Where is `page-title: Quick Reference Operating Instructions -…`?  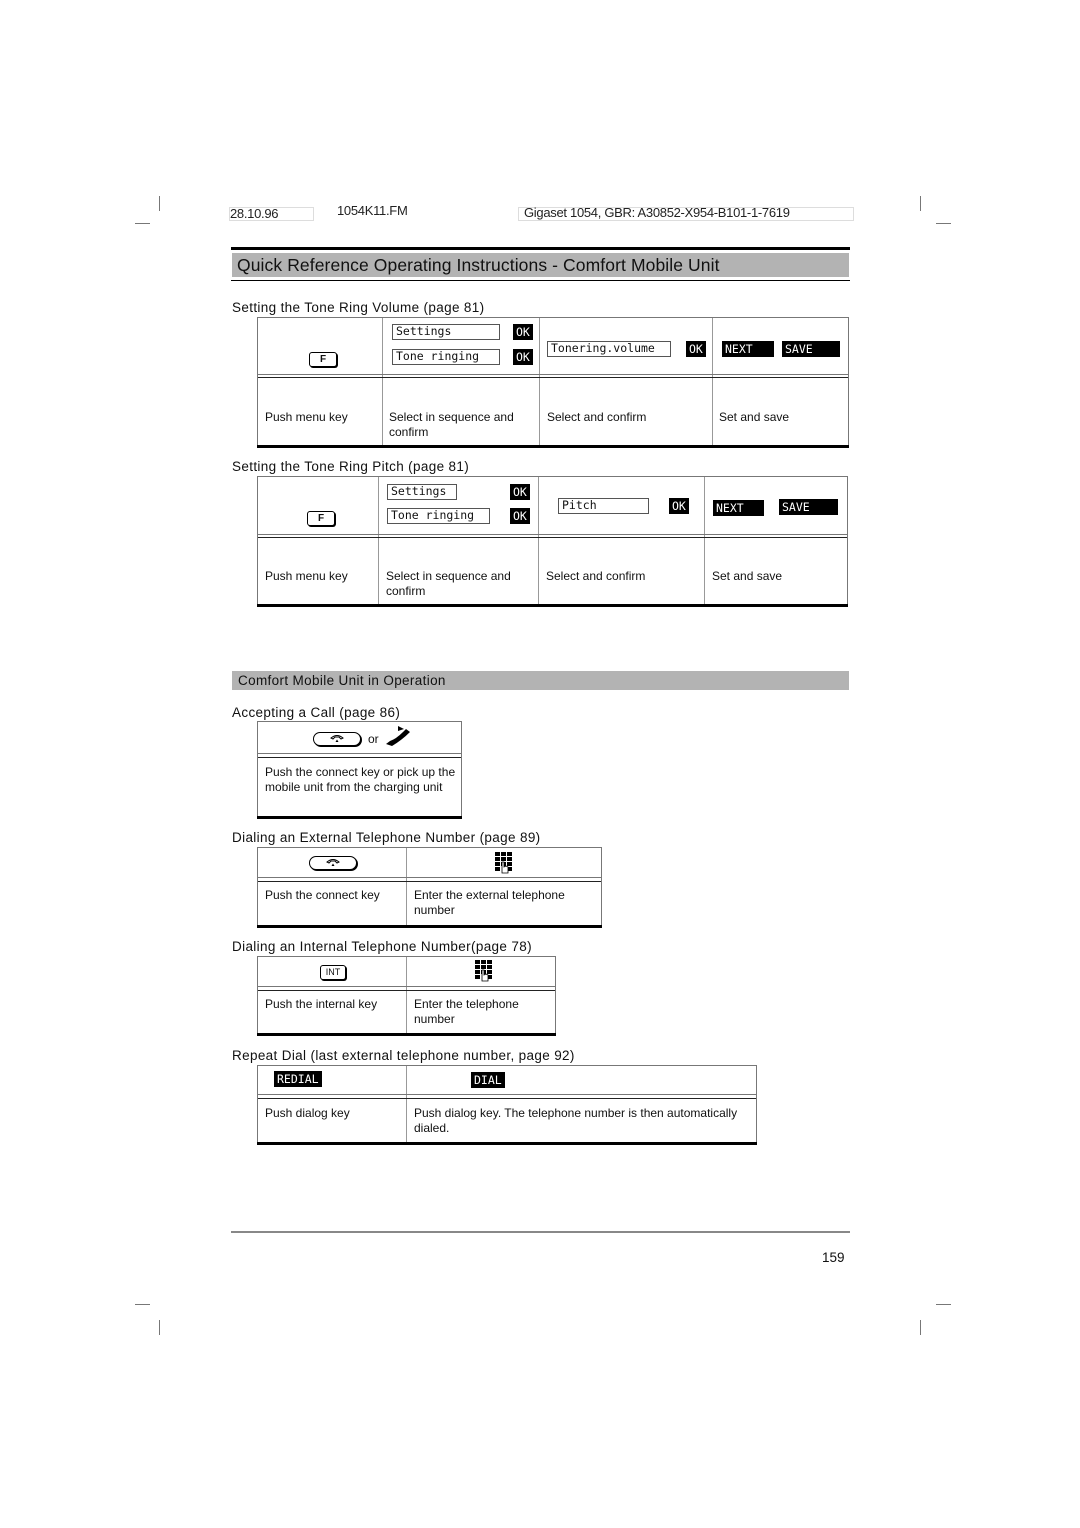
page-title: Quick Reference Operating Instructions -… is located at coordinates (478, 265).